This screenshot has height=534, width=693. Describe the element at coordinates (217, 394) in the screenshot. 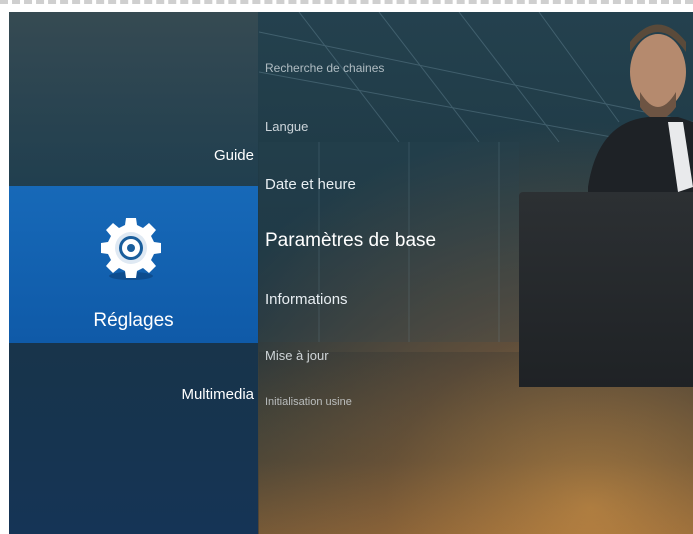

I see `nav-item-multimedia: Multimedia` at that location.